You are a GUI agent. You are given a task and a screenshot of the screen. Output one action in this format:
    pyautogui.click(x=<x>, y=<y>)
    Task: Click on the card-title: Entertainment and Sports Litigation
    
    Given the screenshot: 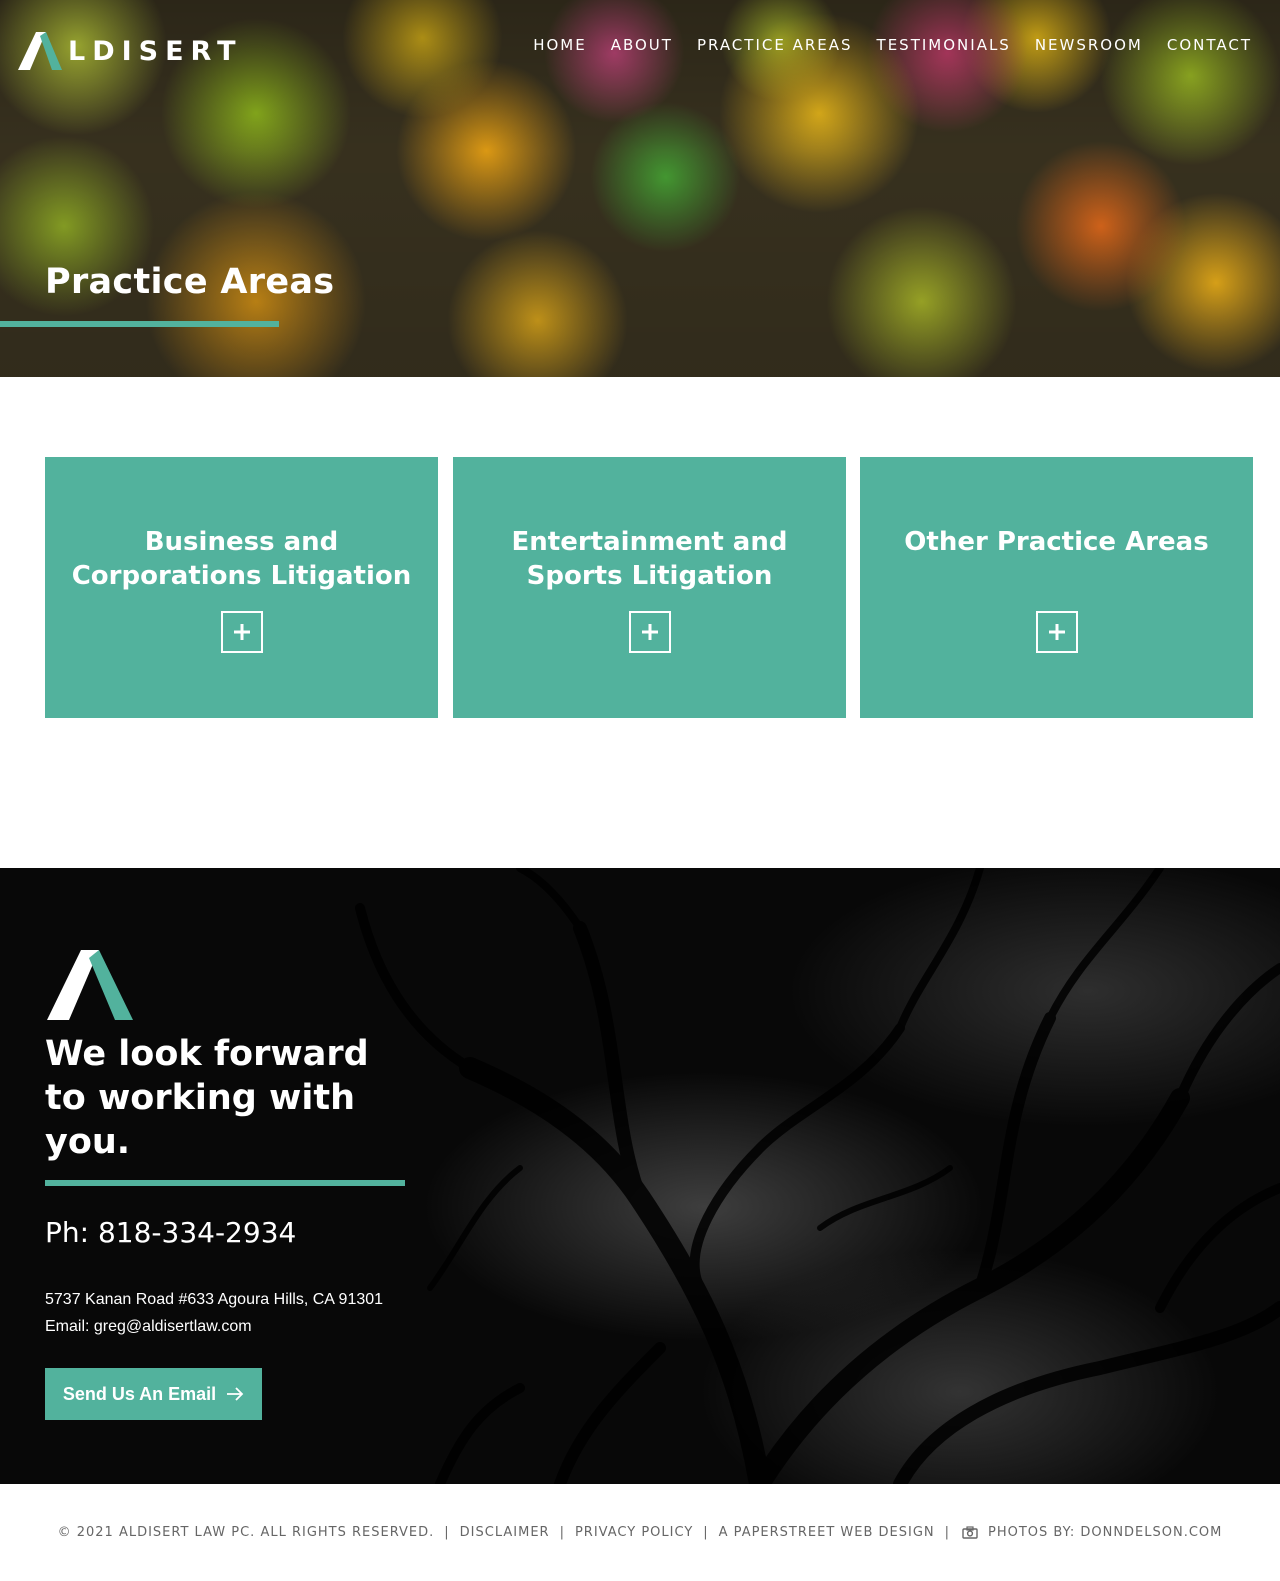 What is the action you would take?
    pyautogui.click(x=649, y=559)
    